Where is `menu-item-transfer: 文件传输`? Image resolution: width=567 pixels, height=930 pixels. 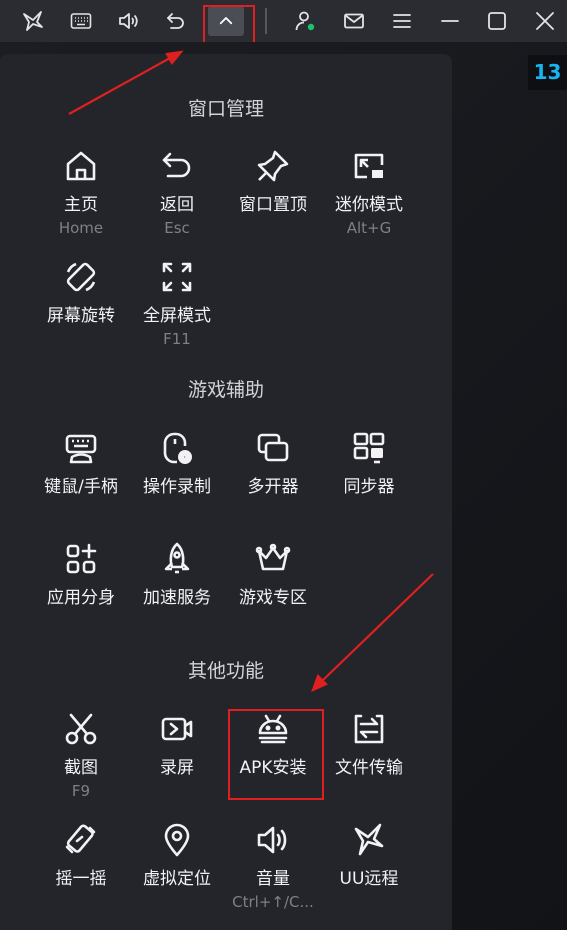 menu-item-transfer: 文件传输 is located at coordinates (369, 759).